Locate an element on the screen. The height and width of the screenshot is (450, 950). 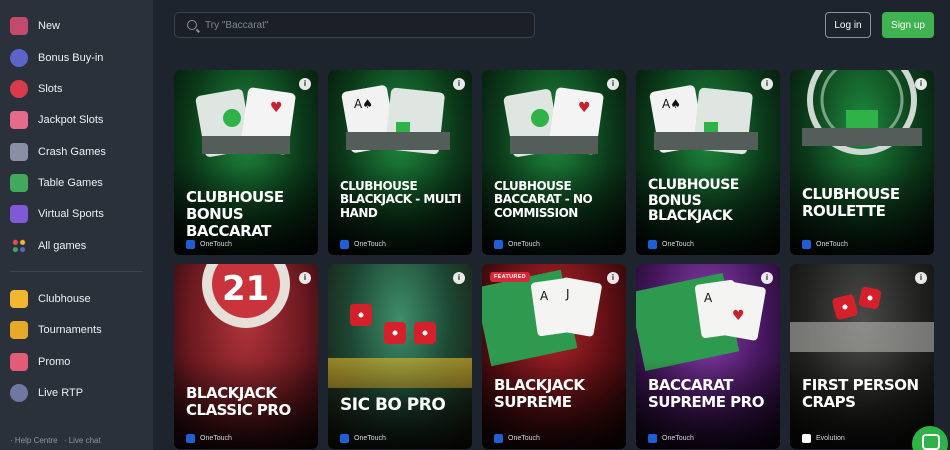
gamepad-icon is located at coordinates (19, 214).